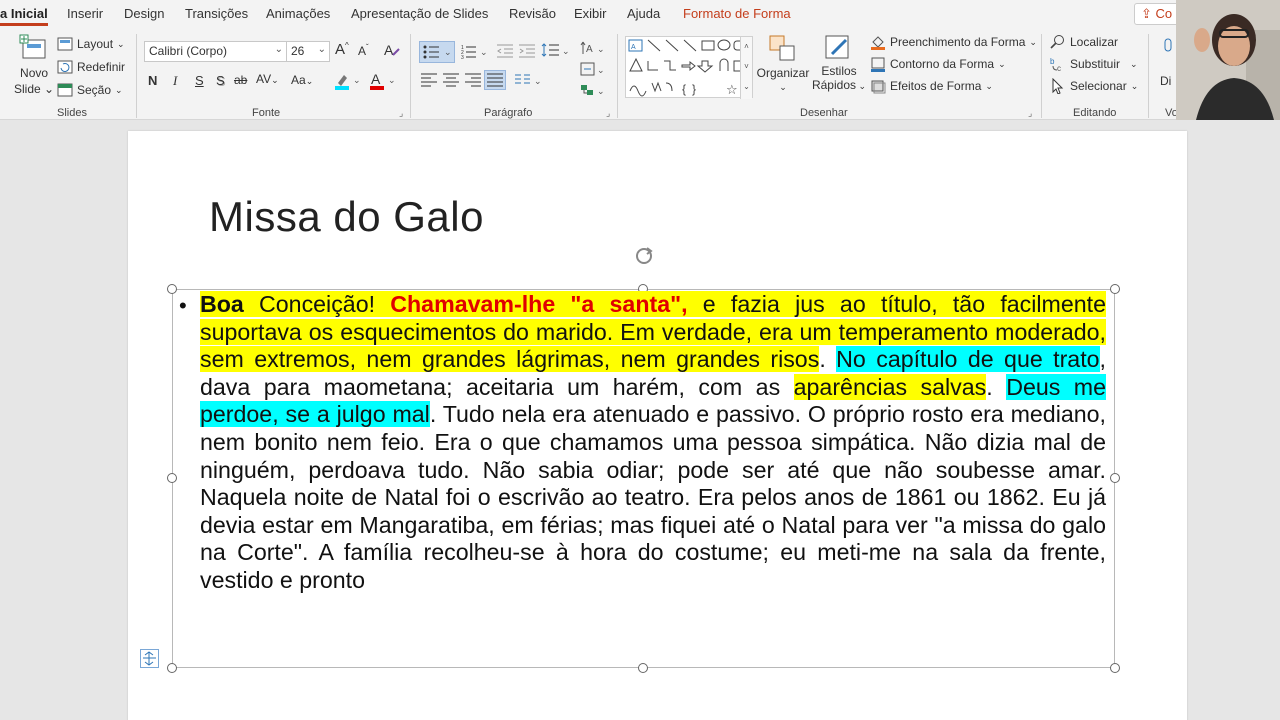 This screenshot has height=720, width=1280. Describe the element at coordinates (152, 80) in the screenshot. I see `bold-button: N` at that location.